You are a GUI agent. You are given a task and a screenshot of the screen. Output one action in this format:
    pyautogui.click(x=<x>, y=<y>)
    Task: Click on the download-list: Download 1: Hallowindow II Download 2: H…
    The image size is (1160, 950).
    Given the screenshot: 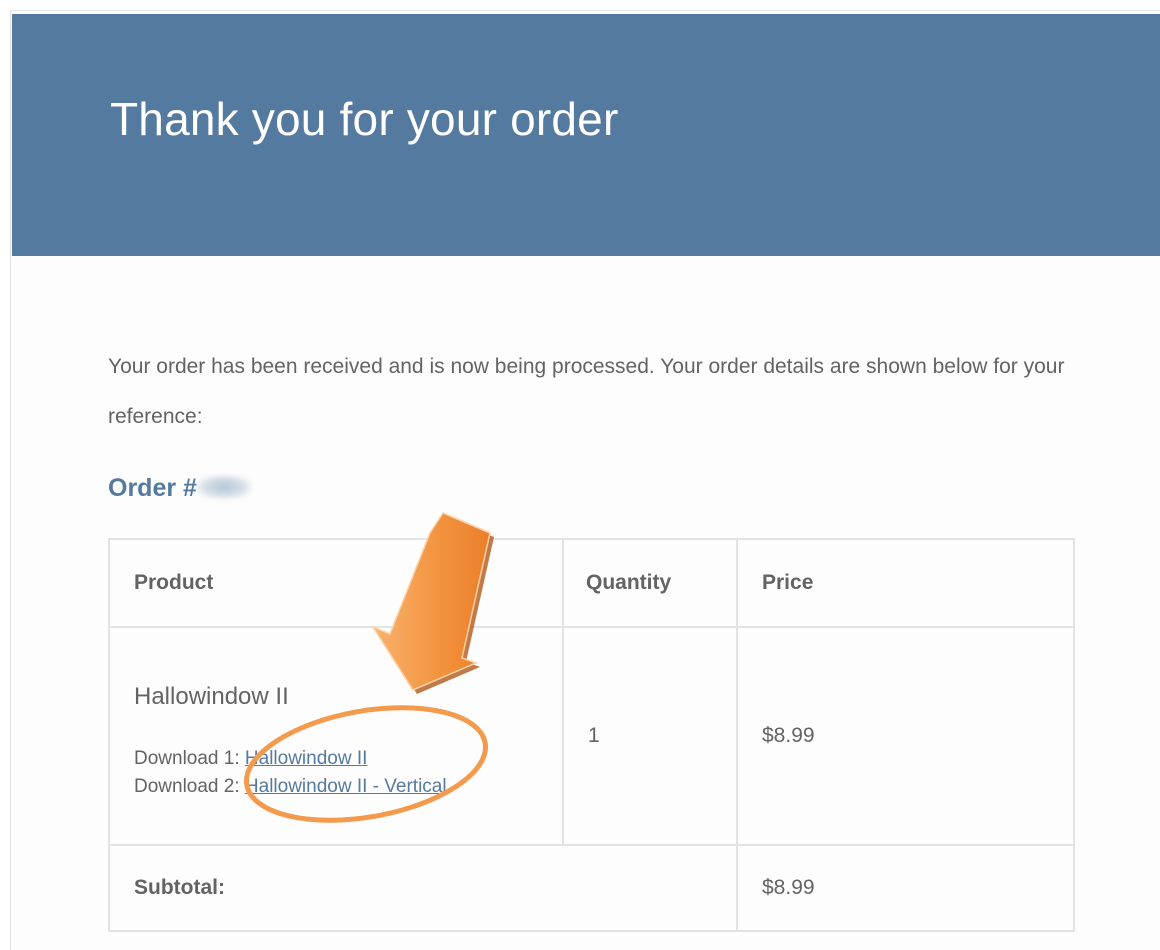 What is the action you would take?
    pyautogui.click(x=336, y=773)
    